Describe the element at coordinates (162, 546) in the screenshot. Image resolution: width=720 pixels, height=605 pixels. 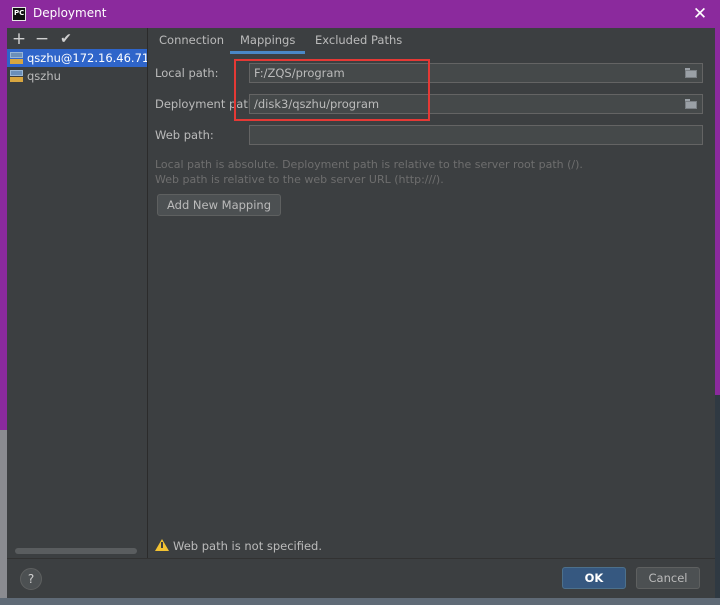
I see `warning-icon` at that location.